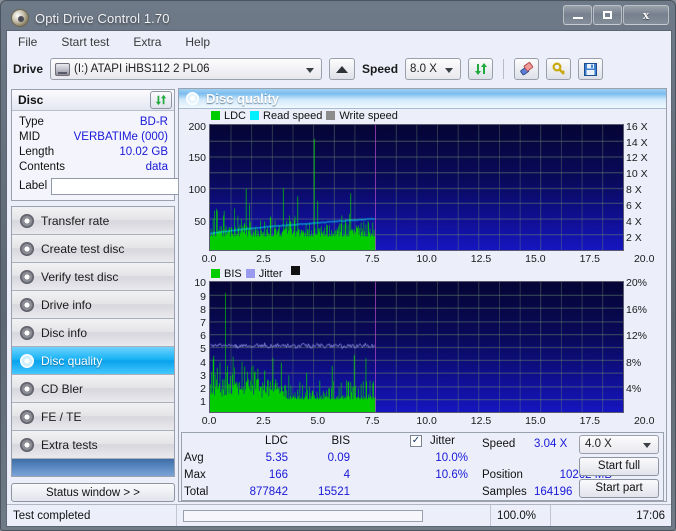 The width and height of the screenshot is (676, 531). What do you see at coordinates (426, 258) in the screenshot?
I see `ldc-x-tick: 10.0` at bounding box center [426, 258].